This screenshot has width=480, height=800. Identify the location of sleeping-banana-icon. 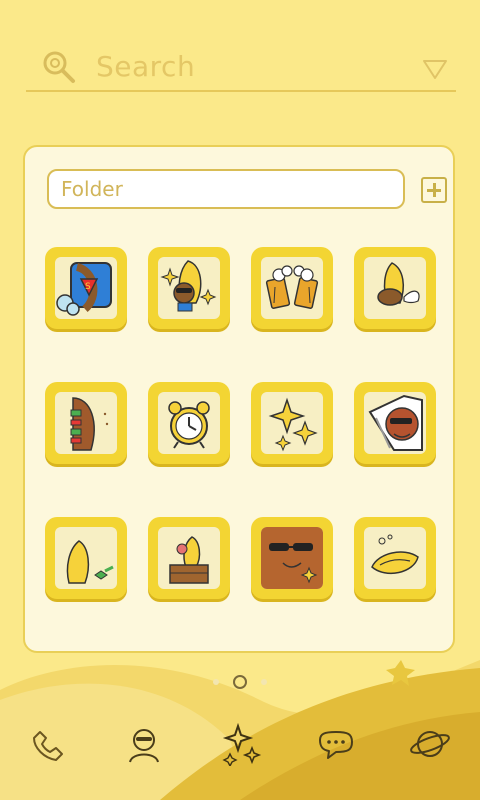
(395, 554).